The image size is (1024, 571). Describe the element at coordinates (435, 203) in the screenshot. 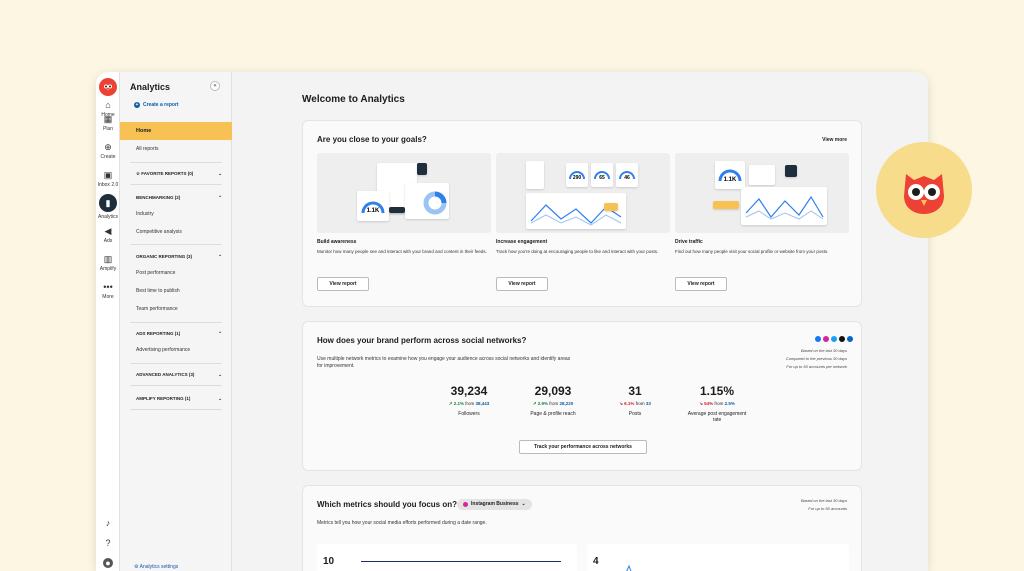

I see `awareness-donut` at that location.